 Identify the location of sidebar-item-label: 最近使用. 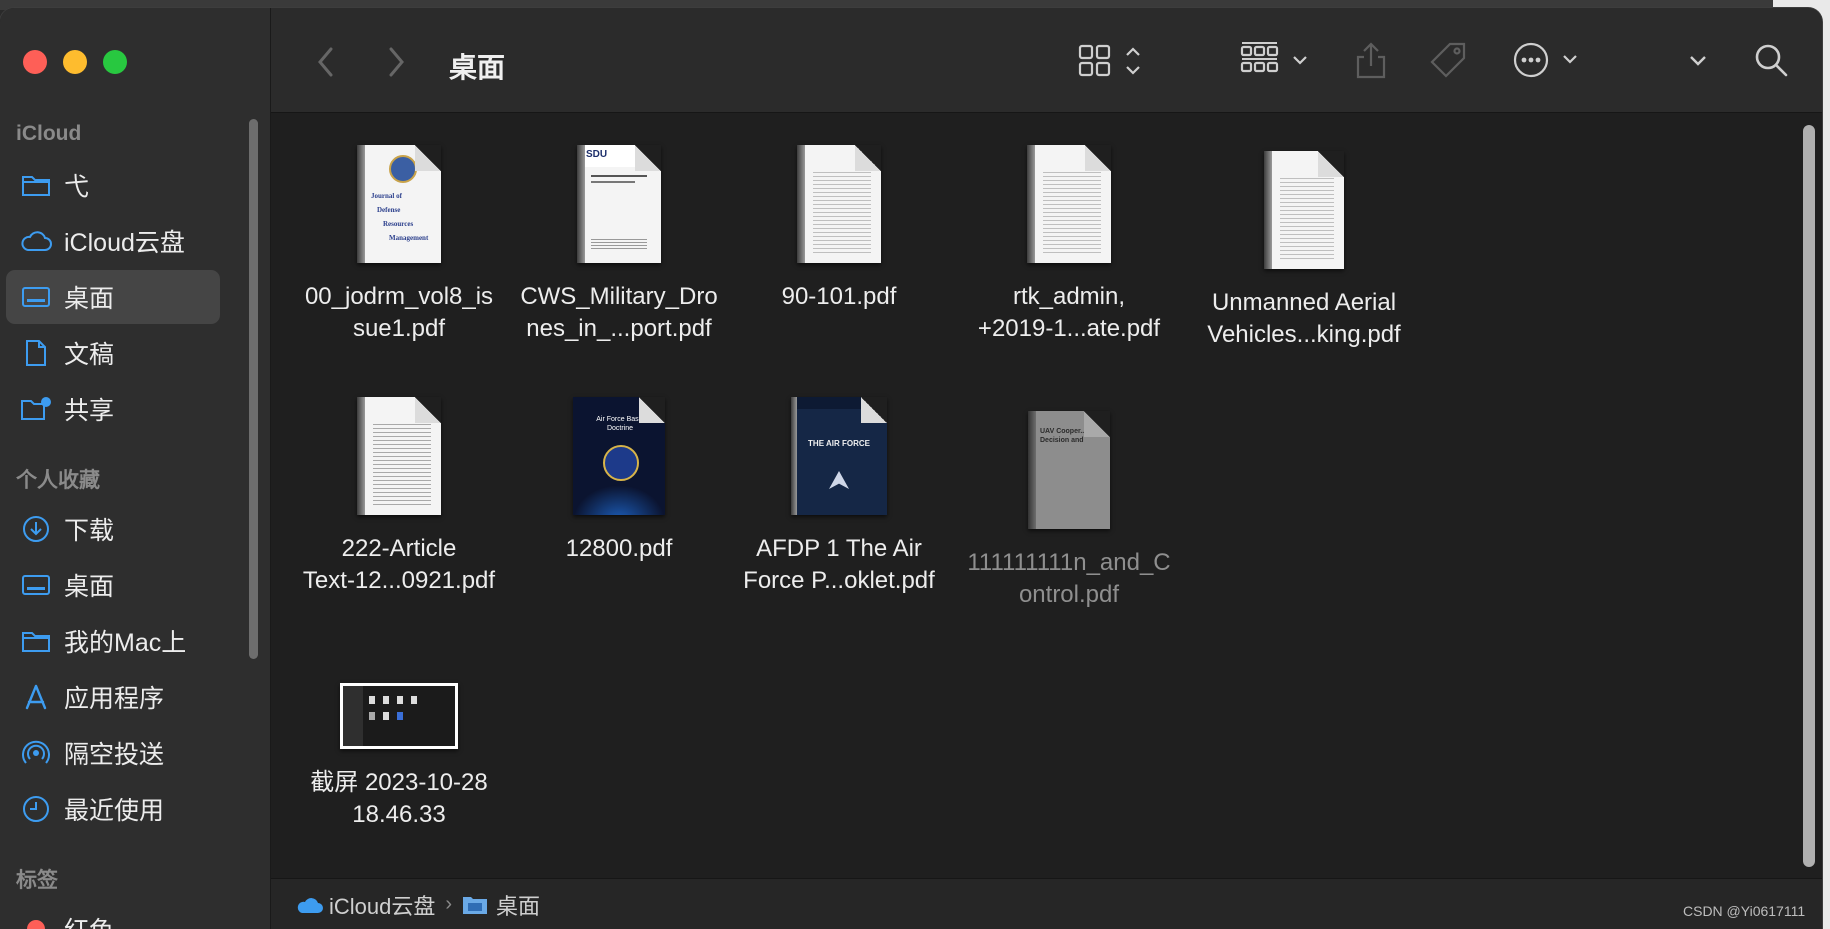
(114, 811).